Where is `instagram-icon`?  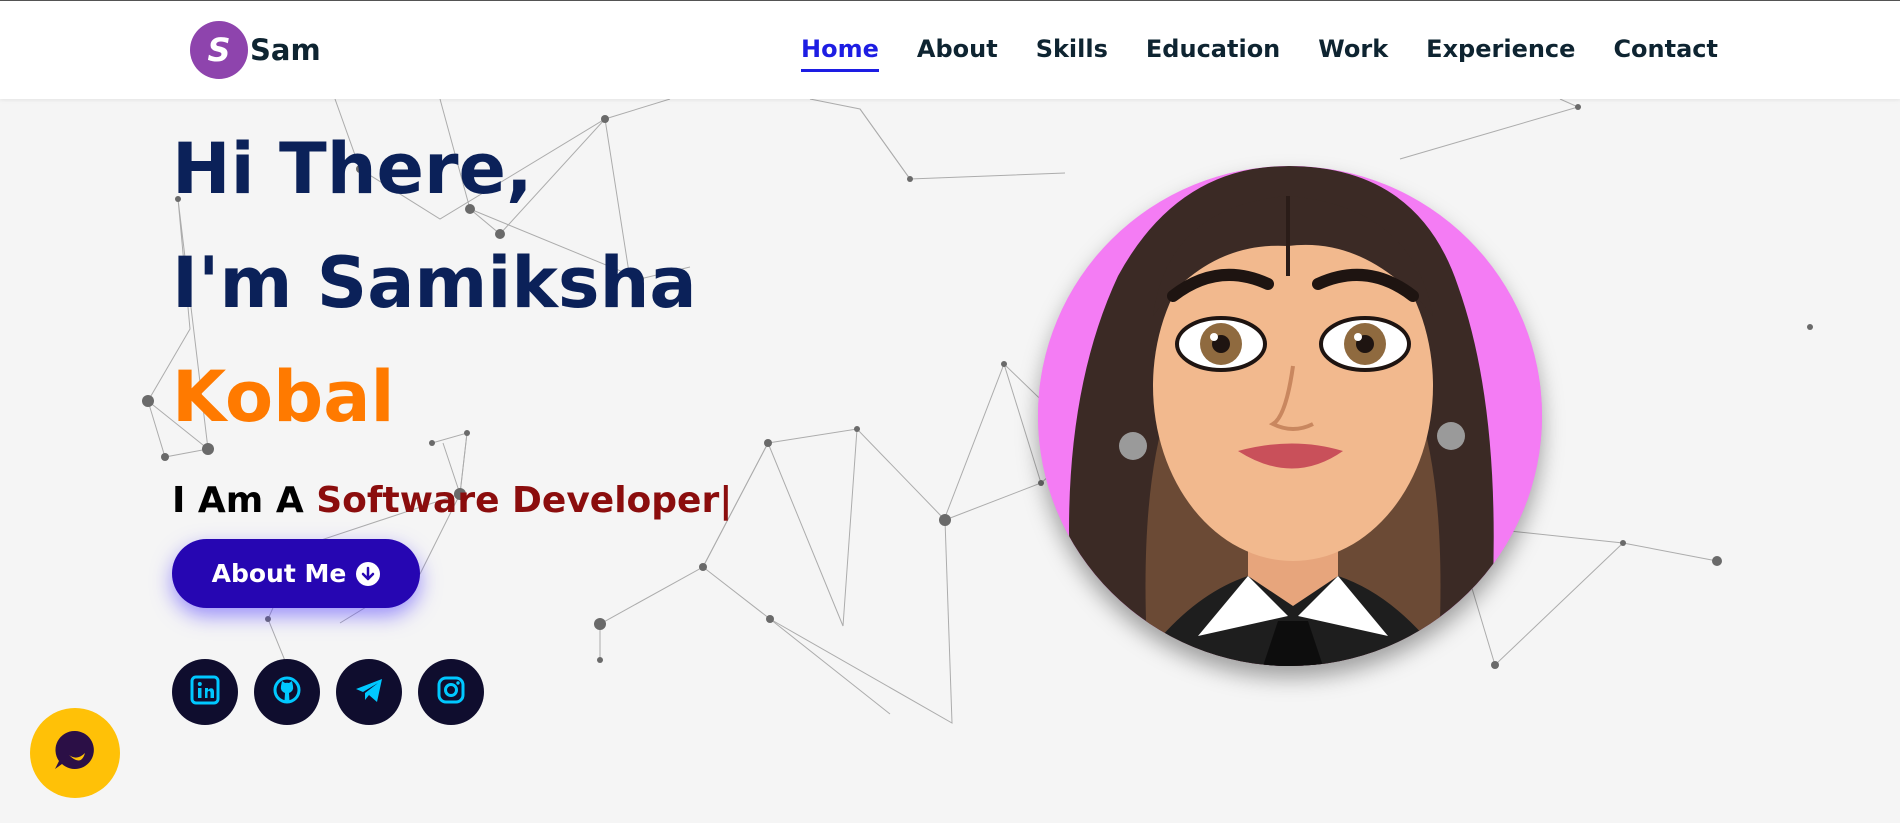 instagram-icon is located at coordinates (451, 692).